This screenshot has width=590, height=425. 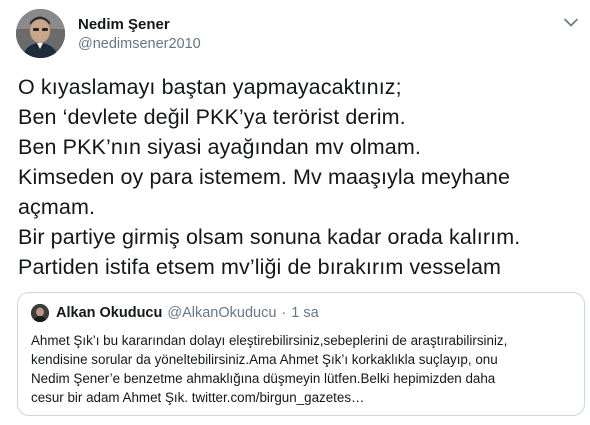 What do you see at coordinates (40, 313) in the screenshot?
I see `quoted-author-avatar` at bounding box center [40, 313].